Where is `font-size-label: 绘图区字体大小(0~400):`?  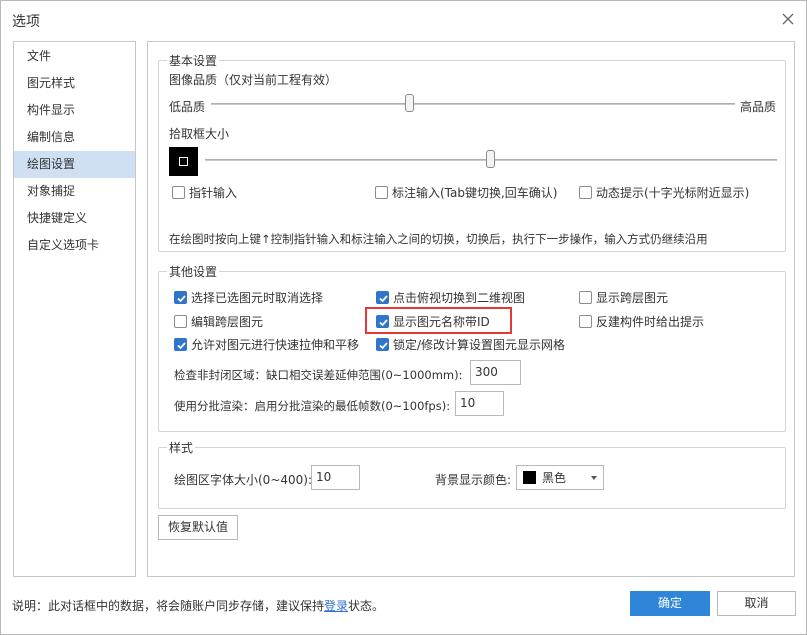 font-size-label: 绘图区字体大小(0~400): is located at coordinates (243, 480).